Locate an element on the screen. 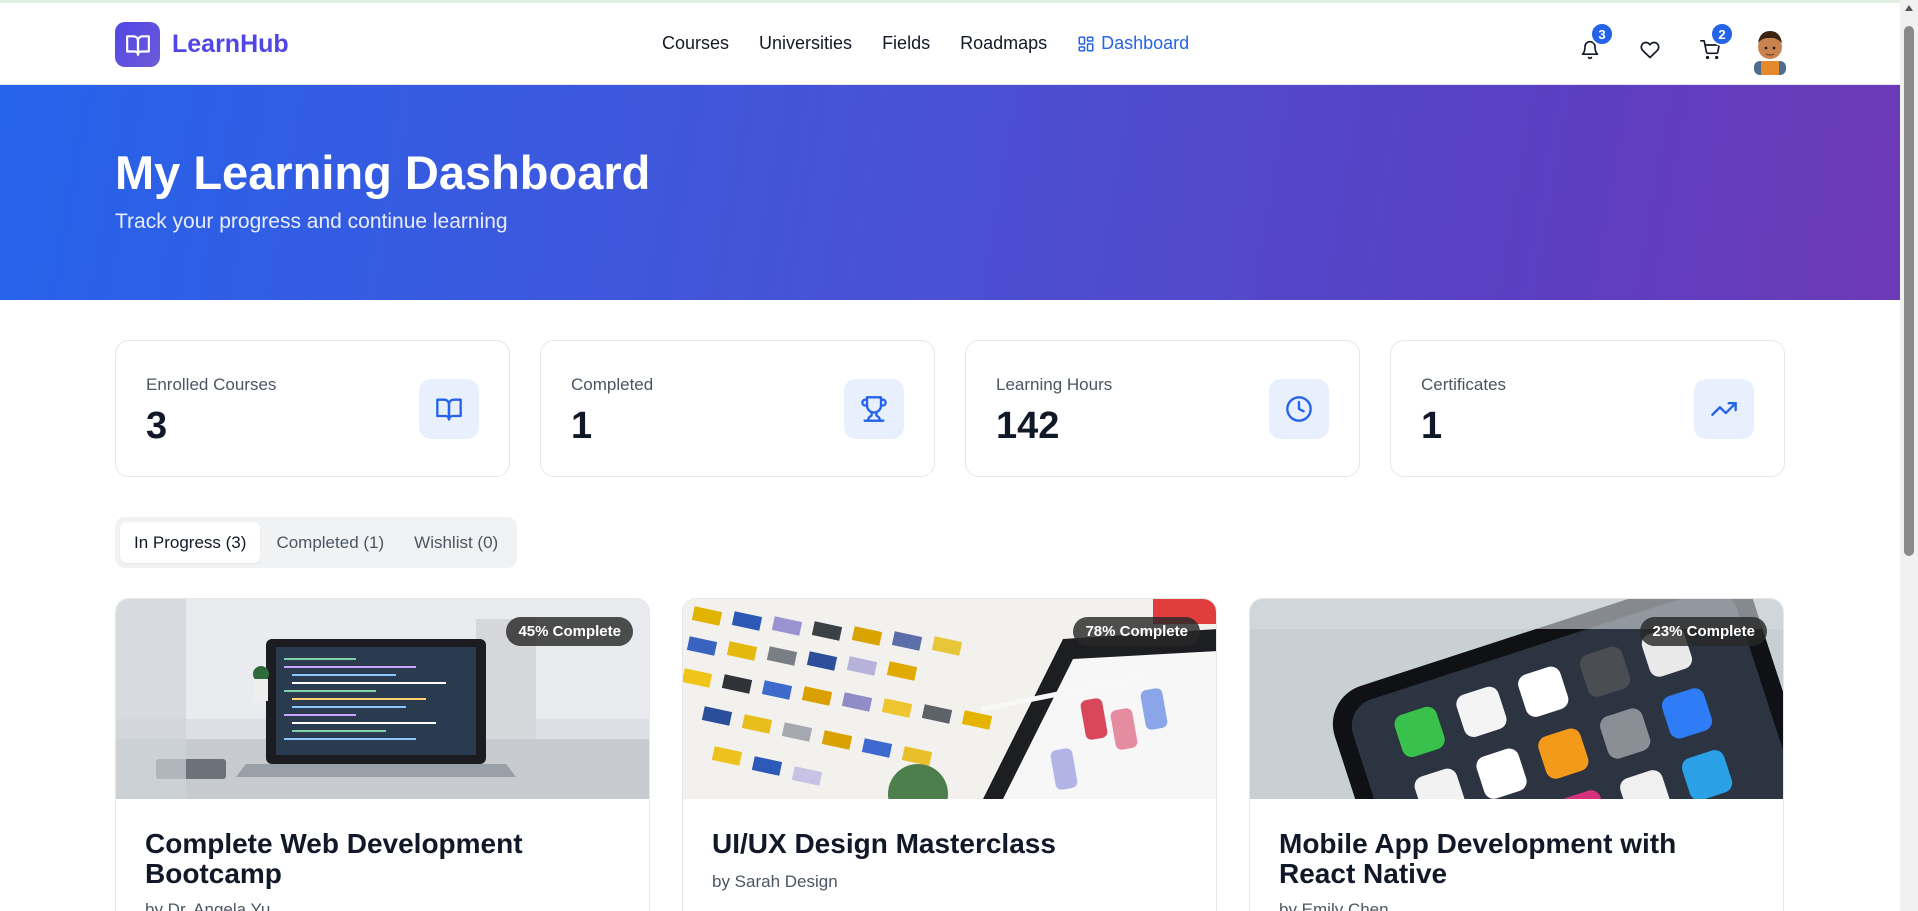 The image size is (1918, 911). open-book-logo-icon is located at coordinates (137, 44).